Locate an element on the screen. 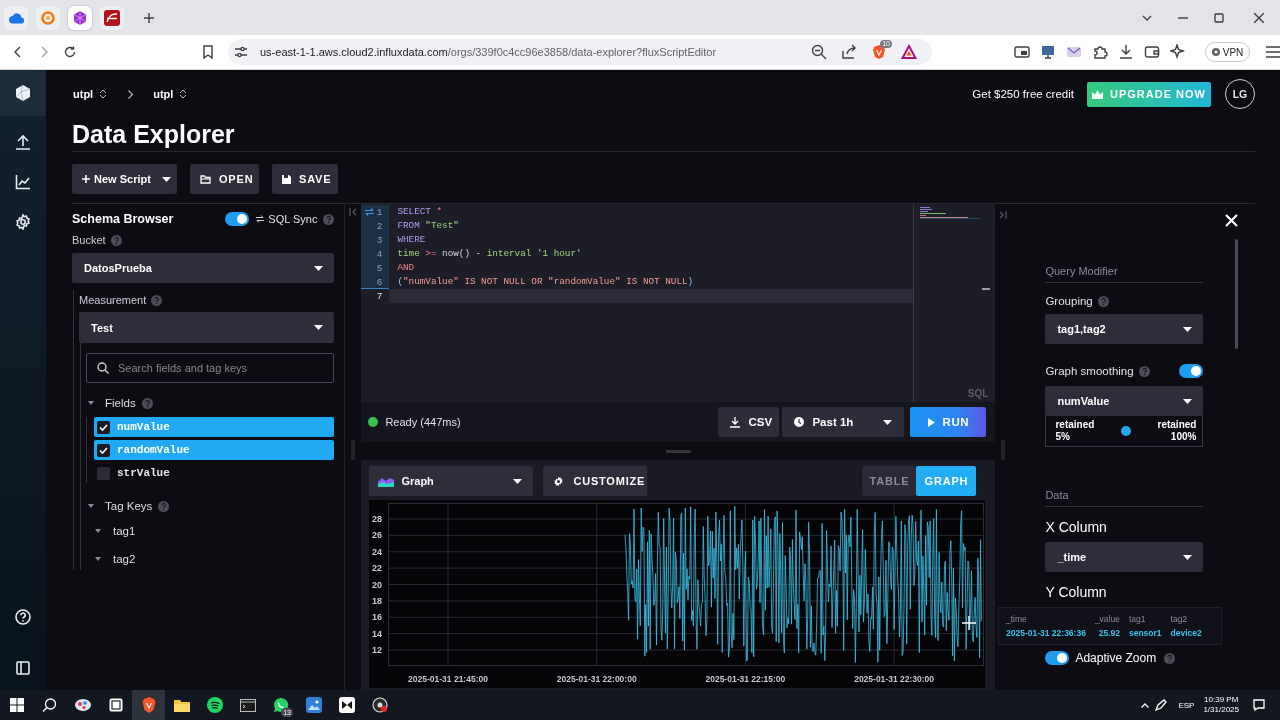 This screenshot has height=720, width=1280. new-button: New Script is located at coordinates (124, 179).